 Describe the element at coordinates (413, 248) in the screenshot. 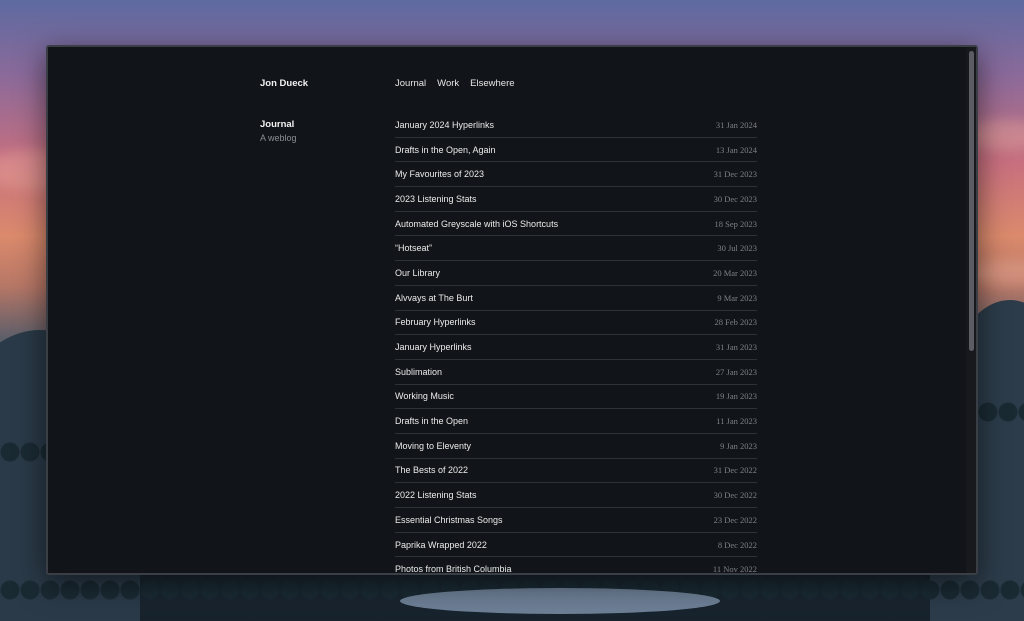

I see `post-link: “Hotseat”` at that location.